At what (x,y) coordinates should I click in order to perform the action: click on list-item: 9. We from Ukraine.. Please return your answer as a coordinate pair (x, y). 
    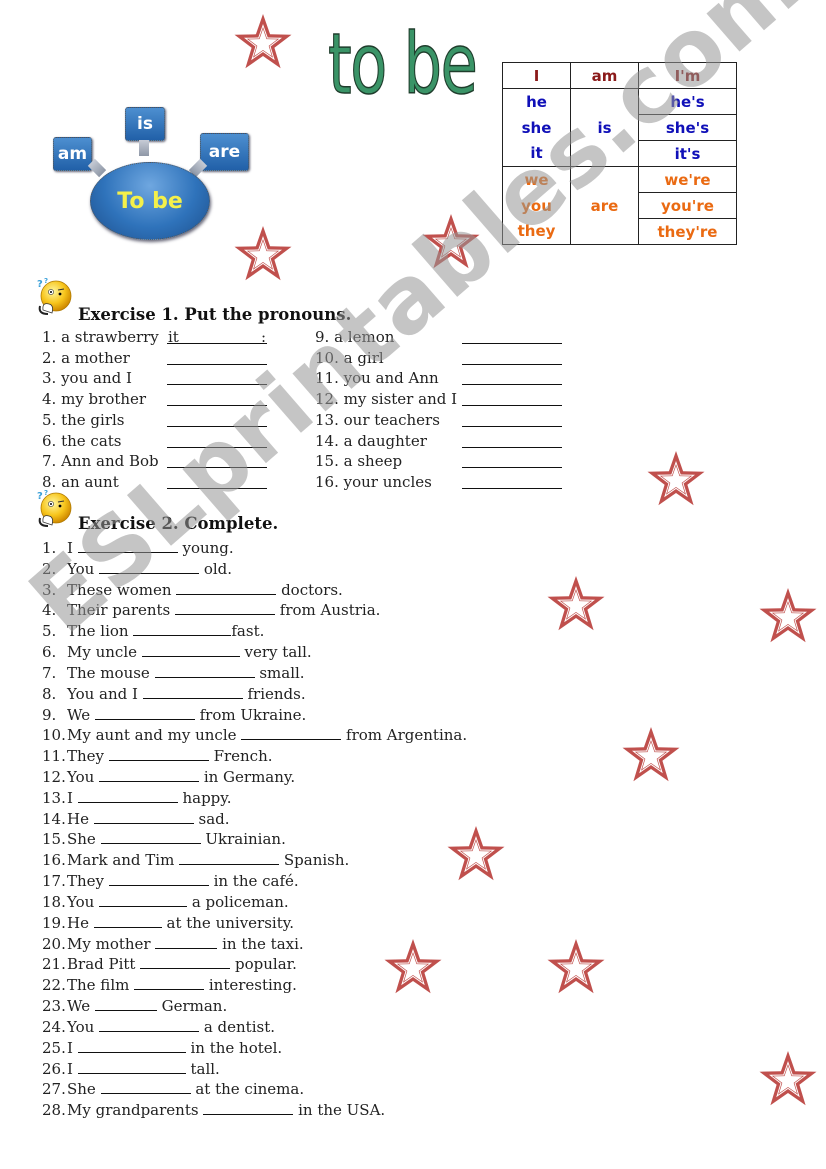
    Looking at the image, I should click on (174, 714).